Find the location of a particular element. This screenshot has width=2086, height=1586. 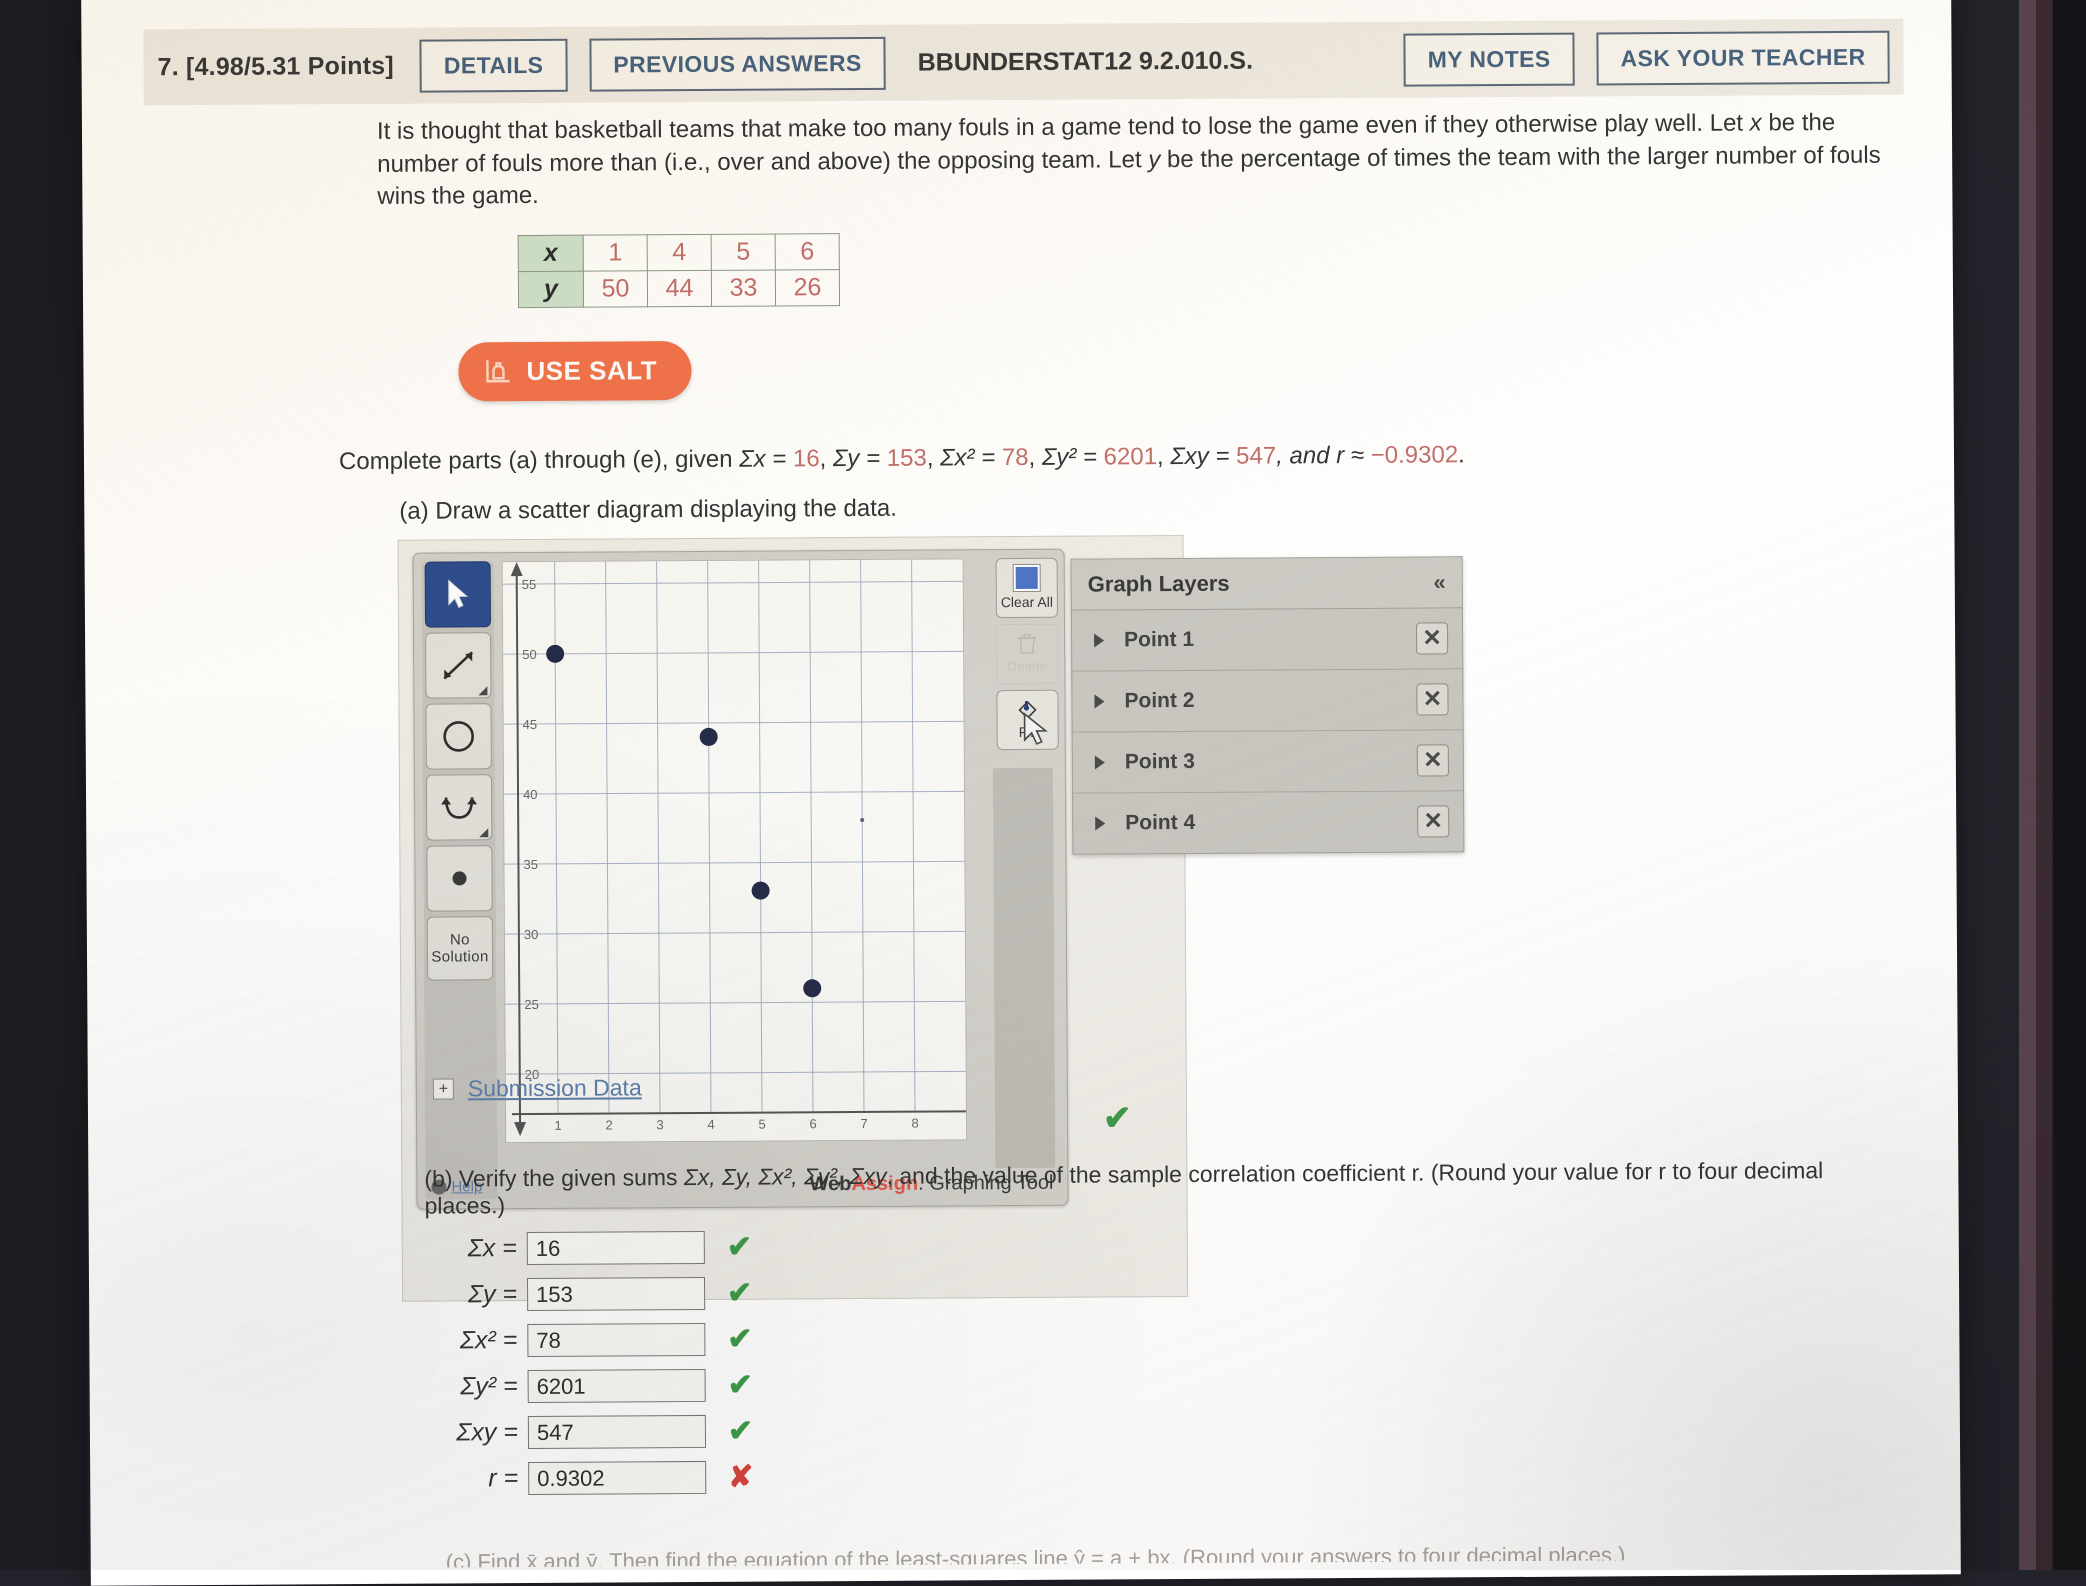

svg-text: 5 is located at coordinates (761, 1123).